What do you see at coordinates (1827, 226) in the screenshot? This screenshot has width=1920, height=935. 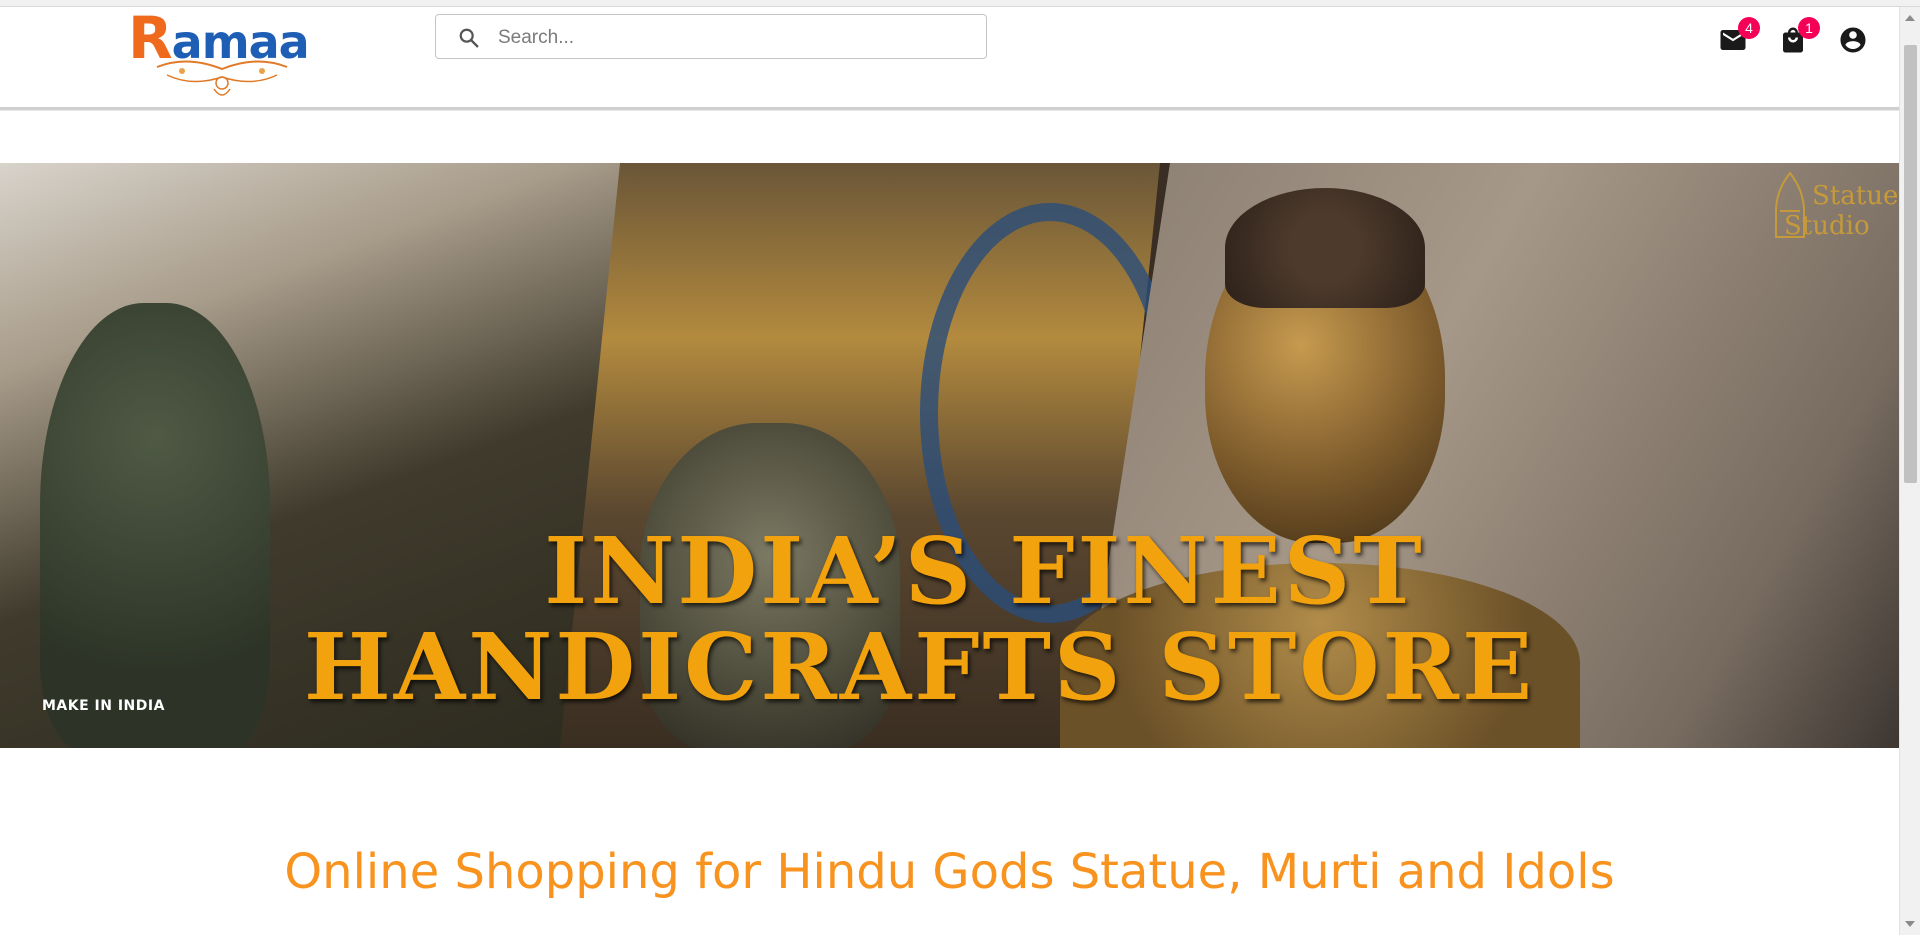 I see `brand-line-2: Studio` at bounding box center [1827, 226].